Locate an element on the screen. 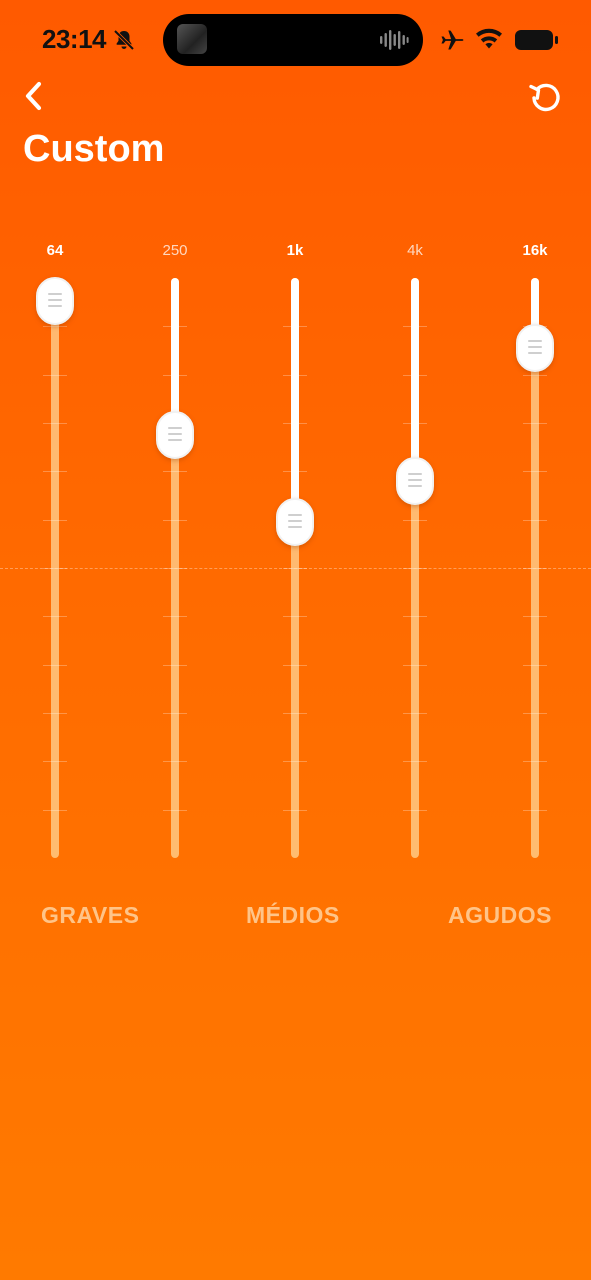 This screenshot has height=1280, width=591. eq-band-label: 16k is located at coordinates (535, 250).